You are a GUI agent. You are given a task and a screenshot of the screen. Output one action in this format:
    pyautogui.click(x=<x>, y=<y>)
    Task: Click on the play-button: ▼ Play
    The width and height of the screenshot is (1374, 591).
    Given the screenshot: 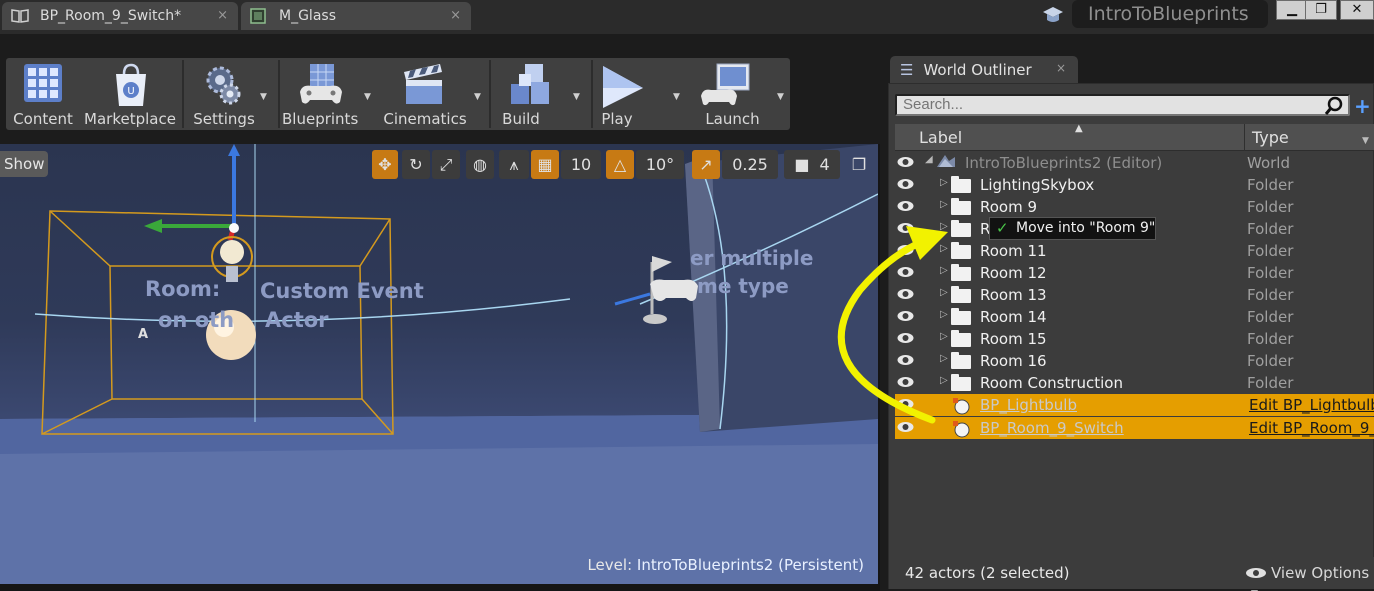 What is the action you would take?
    pyautogui.click(x=644, y=94)
    